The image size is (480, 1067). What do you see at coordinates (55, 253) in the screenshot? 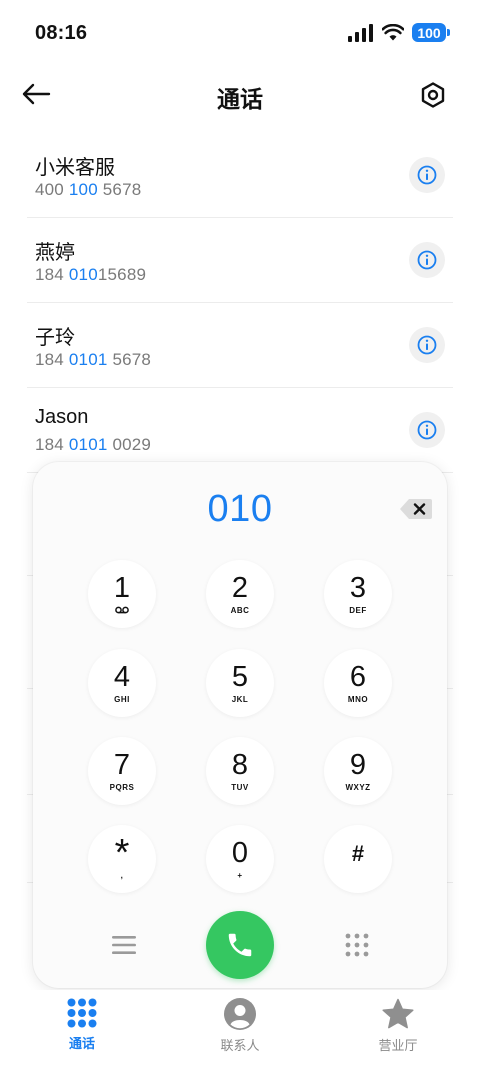
I see `contact-name: 燕婷` at bounding box center [55, 253].